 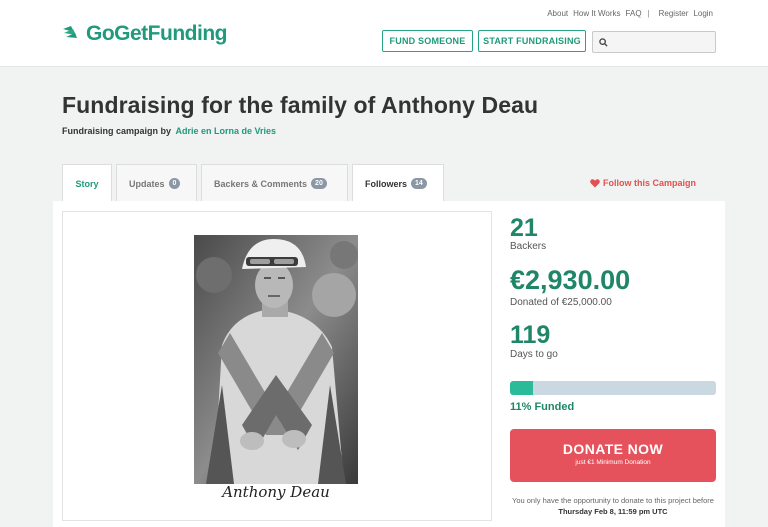 I want to click on wing-logo-icon, so click(x=70, y=32).